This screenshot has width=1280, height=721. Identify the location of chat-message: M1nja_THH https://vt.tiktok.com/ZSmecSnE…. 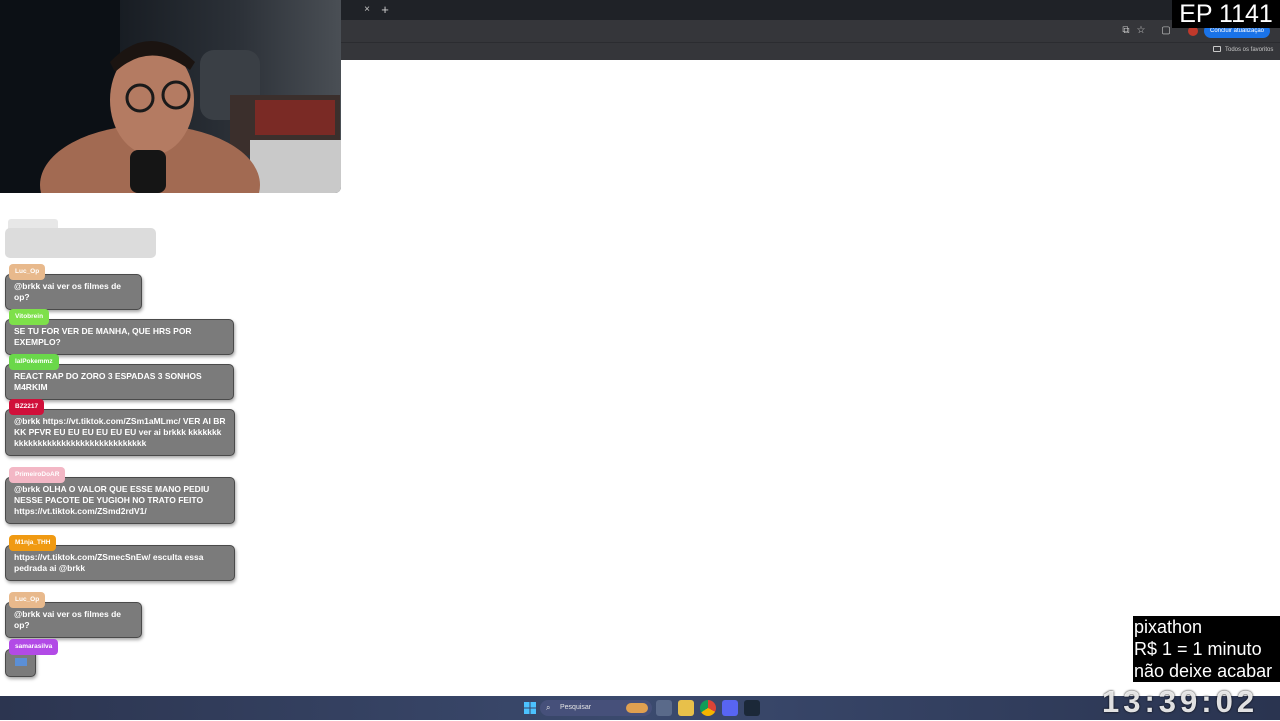
(120, 558).